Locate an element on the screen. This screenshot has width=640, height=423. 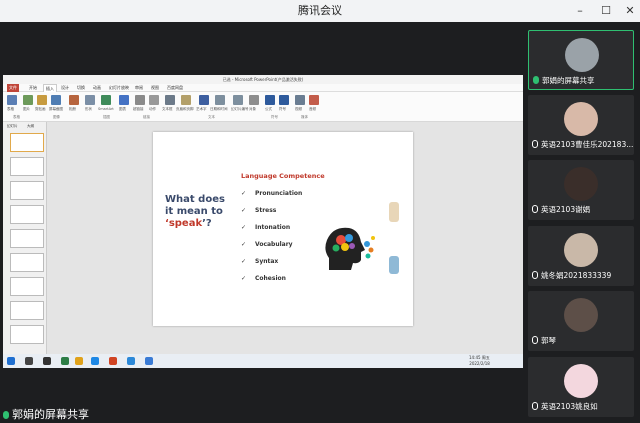
participant-name: 郭娟的屏幕共享 is located at coordinates (564, 81).